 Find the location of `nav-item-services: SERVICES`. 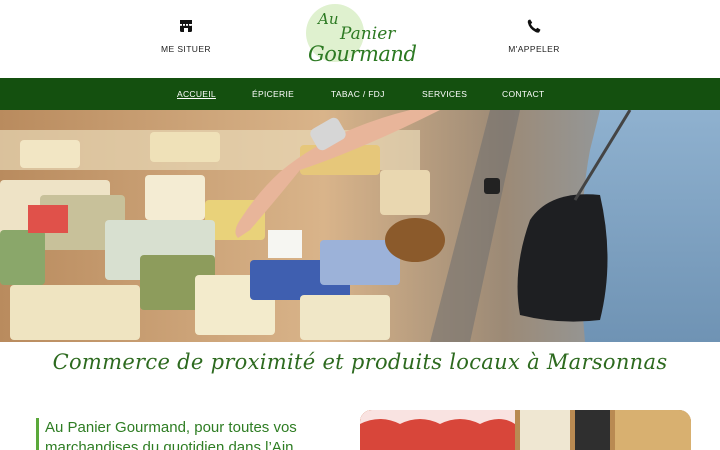

nav-item-services: SERVICES is located at coordinates (444, 94).